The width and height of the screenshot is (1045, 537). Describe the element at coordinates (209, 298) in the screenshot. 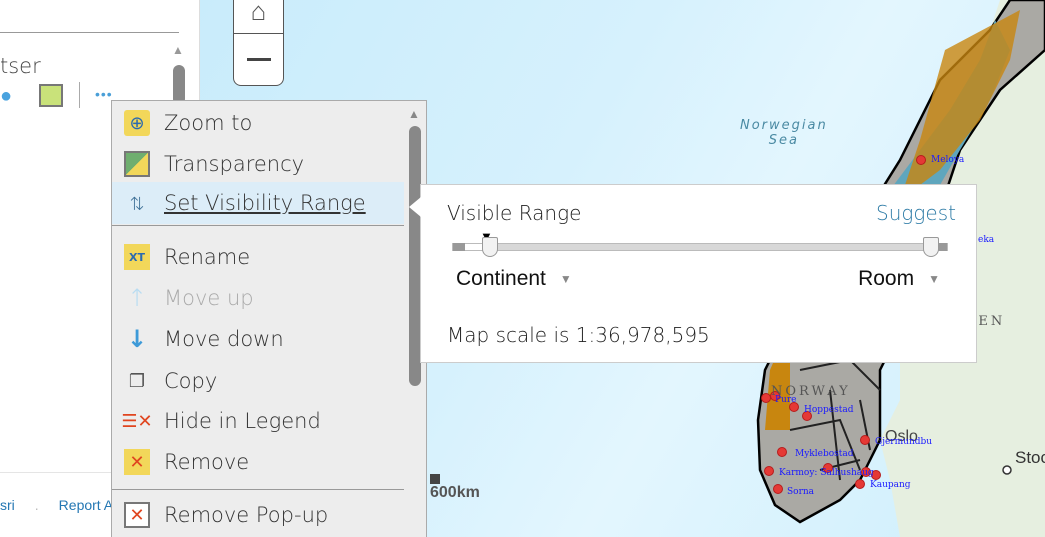

I see `menu-item-label: Move up` at that location.